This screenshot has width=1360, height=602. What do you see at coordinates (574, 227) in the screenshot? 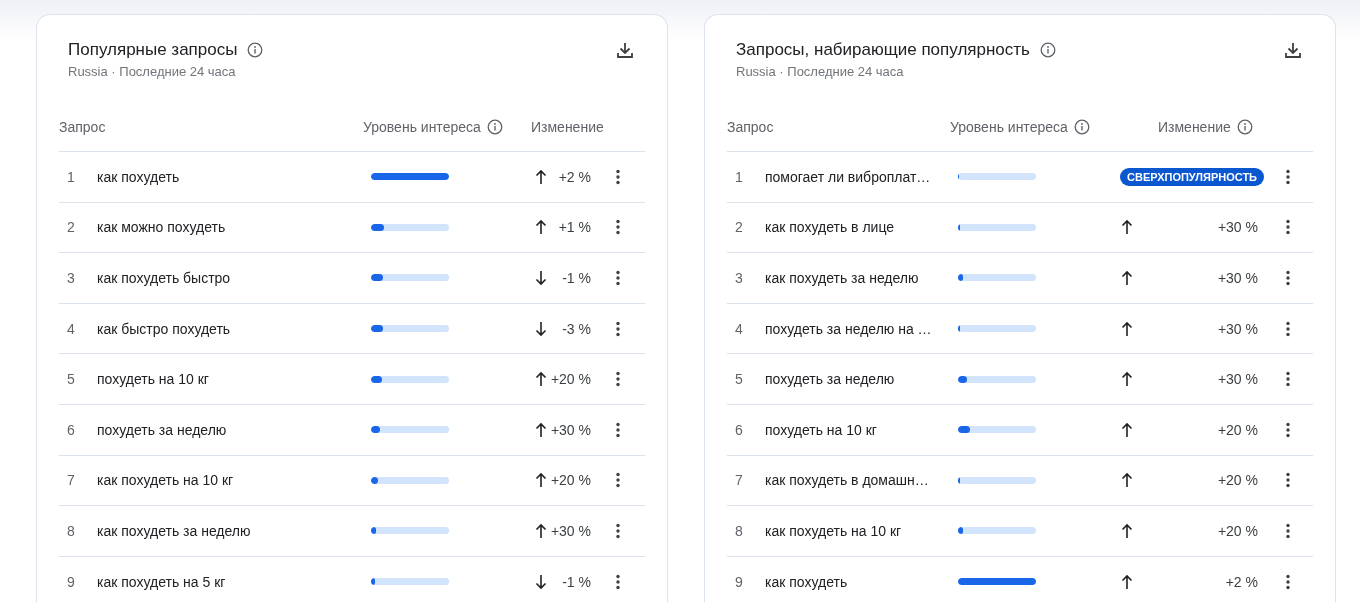
I see `change-percent: +1 %` at bounding box center [574, 227].